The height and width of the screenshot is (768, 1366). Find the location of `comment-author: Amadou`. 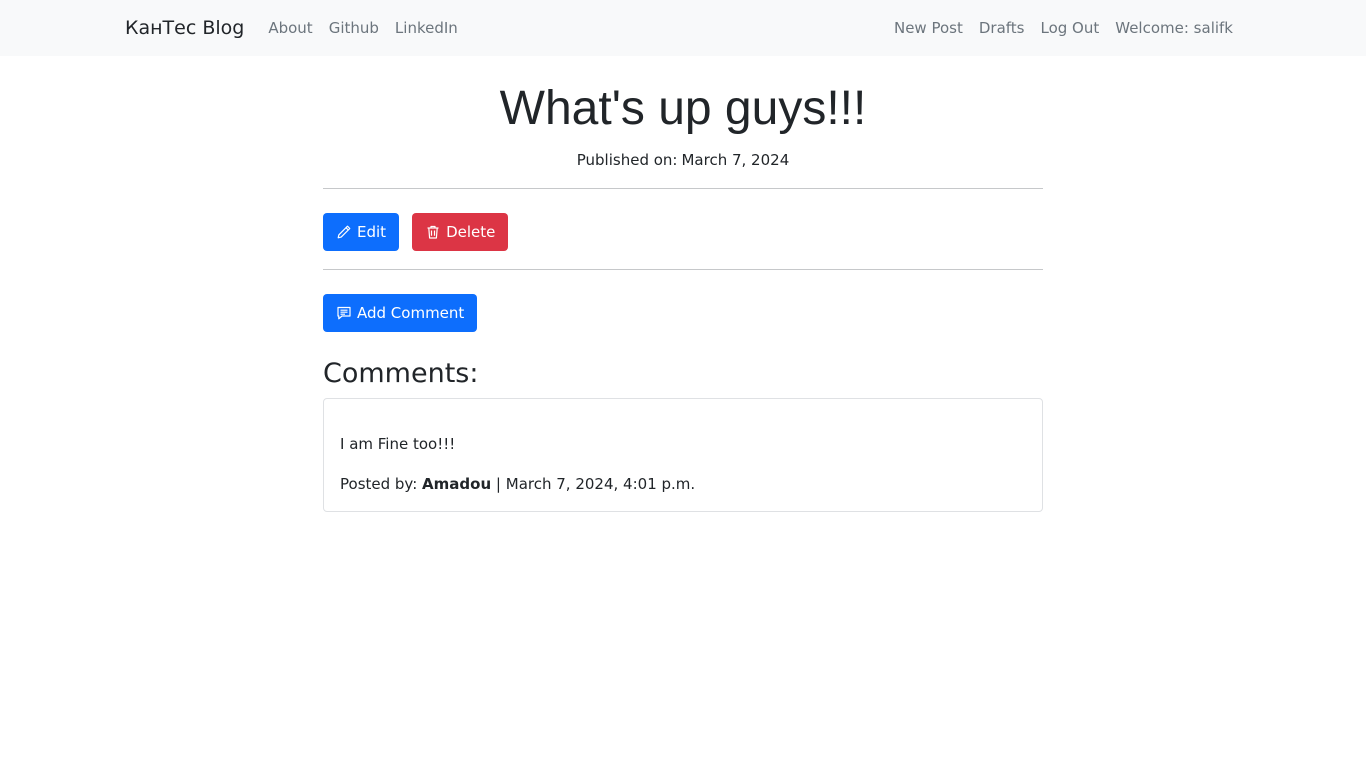

comment-author: Amadou is located at coordinates (457, 484).